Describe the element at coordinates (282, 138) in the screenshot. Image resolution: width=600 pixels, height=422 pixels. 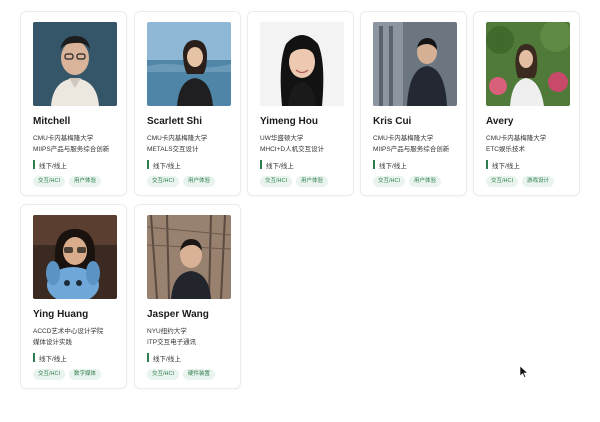
I see `mentor-school: UW华盛顿大学` at that location.